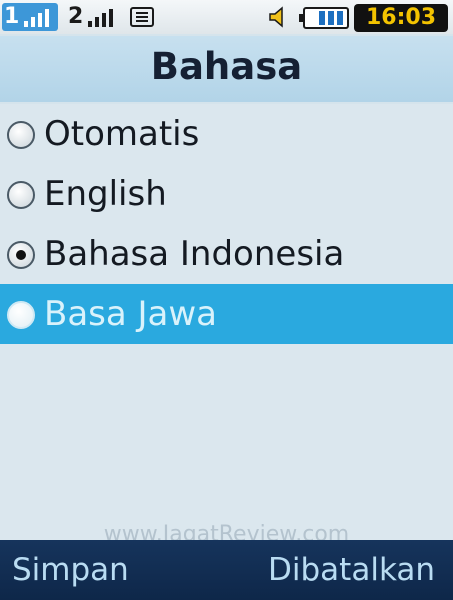 The width and height of the screenshot is (453, 600). What do you see at coordinates (30, 17) in the screenshot?
I see `sim1-signal-icon: 1` at bounding box center [30, 17].